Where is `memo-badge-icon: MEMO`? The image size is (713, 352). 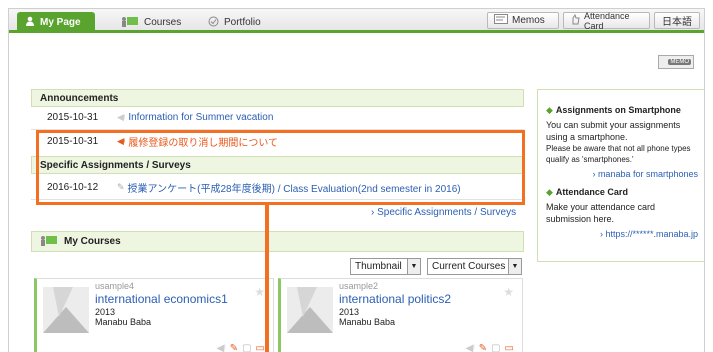 memo-badge-icon: MEMO is located at coordinates (676, 62).